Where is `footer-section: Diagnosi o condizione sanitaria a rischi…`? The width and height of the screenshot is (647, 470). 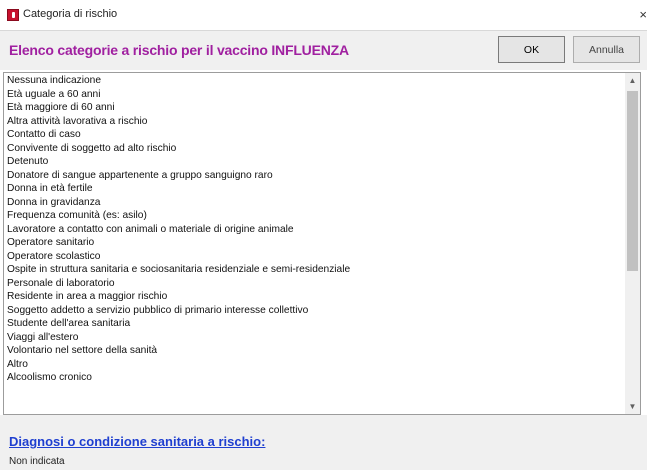 footer-section: Diagnosi o condizione sanitaria a rischi… is located at coordinates (323, 442).